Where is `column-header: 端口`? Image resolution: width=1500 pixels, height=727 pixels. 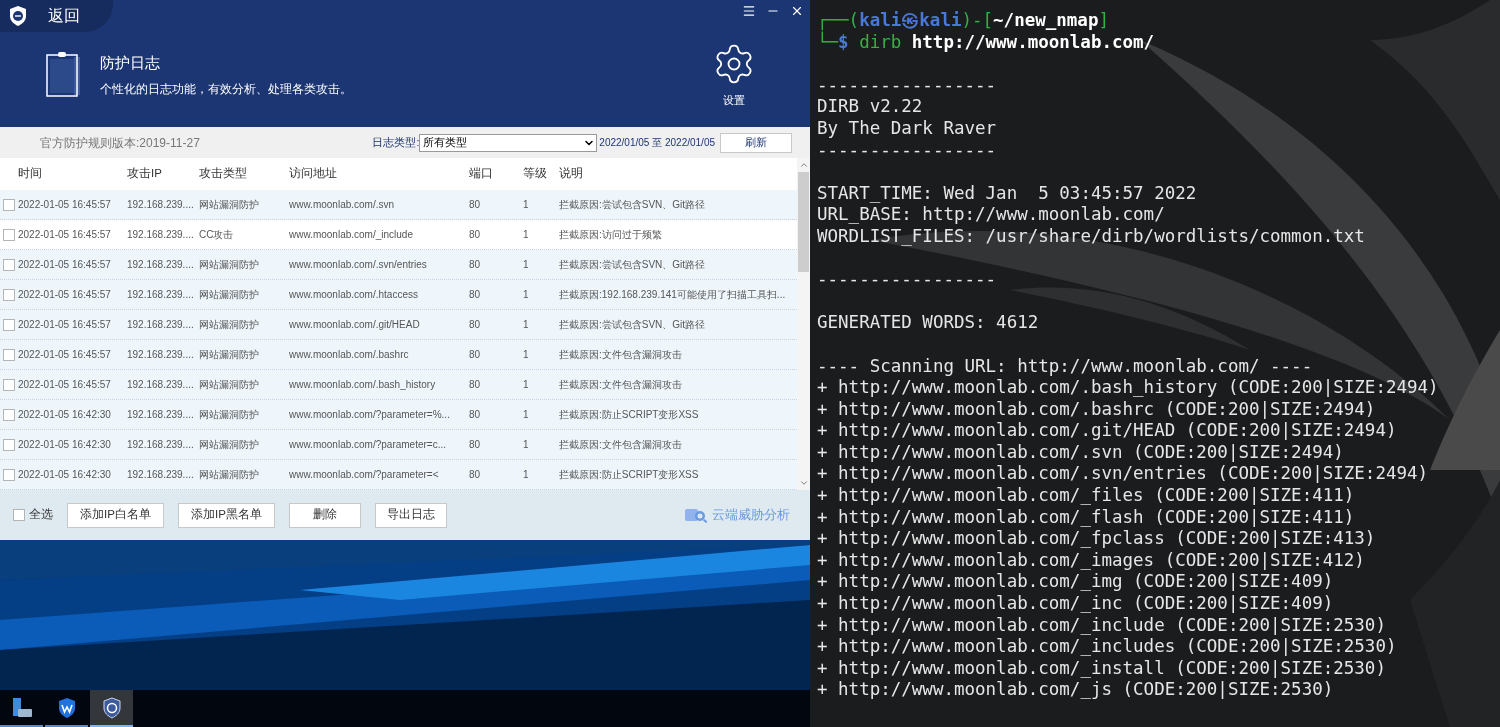 column-header: 端口 is located at coordinates (481, 174).